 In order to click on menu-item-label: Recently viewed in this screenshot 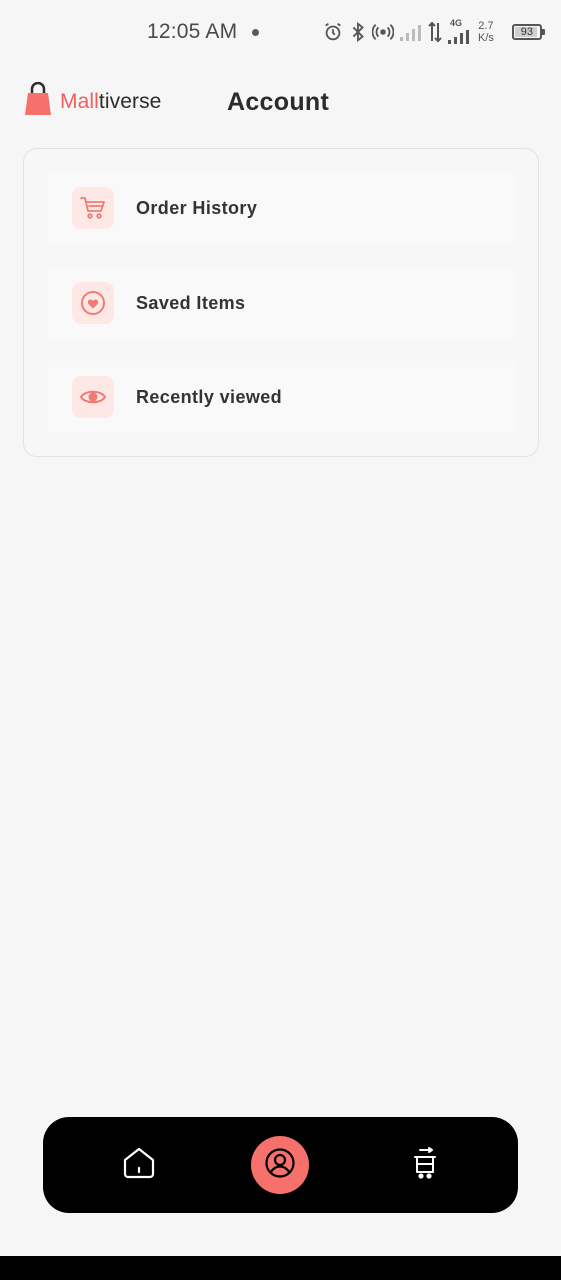, I will do `click(209, 396)`.